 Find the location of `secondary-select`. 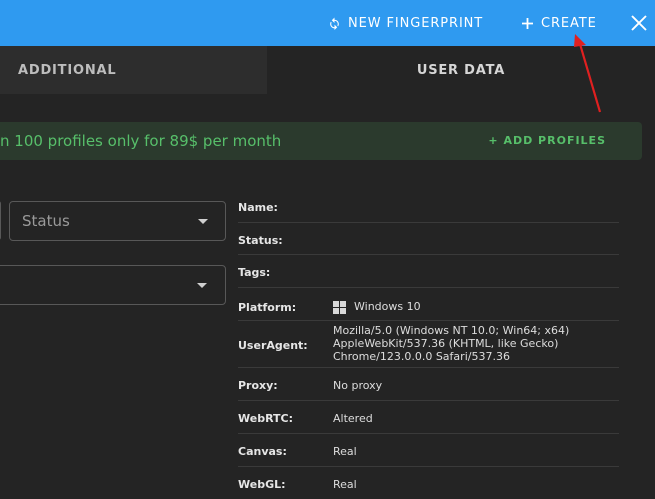

secondary-select is located at coordinates (113, 285).